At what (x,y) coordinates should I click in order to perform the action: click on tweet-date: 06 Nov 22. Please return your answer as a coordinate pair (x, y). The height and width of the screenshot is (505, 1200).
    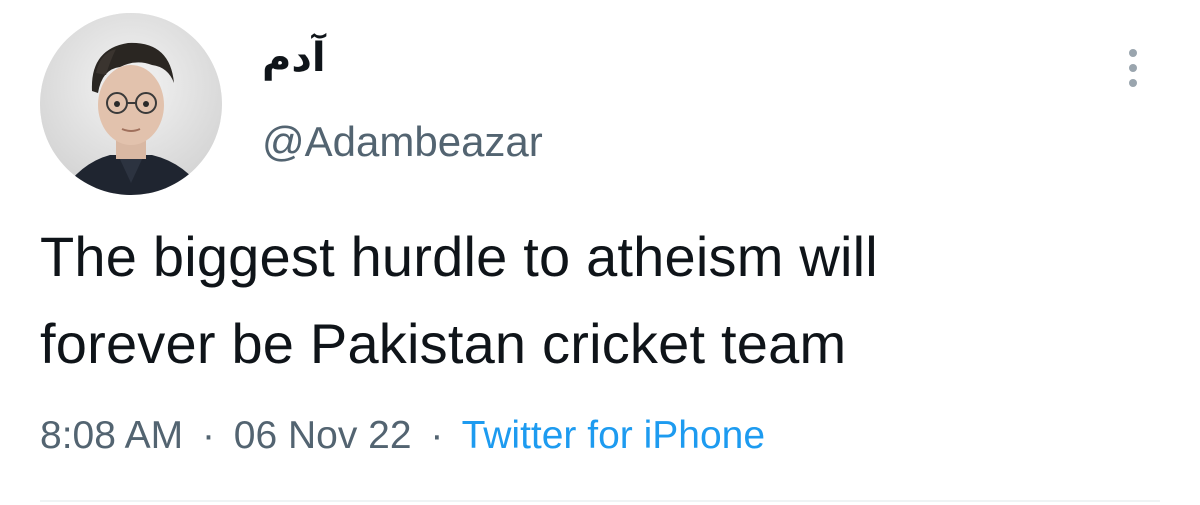
    Looking at the image, I should click on (323, 435).